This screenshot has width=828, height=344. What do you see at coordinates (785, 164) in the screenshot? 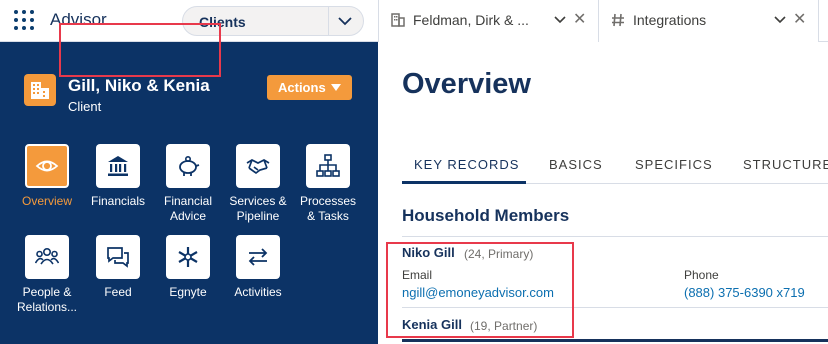
I see `tab-structure: STRUCTURE` at bounding box center [785, 164].